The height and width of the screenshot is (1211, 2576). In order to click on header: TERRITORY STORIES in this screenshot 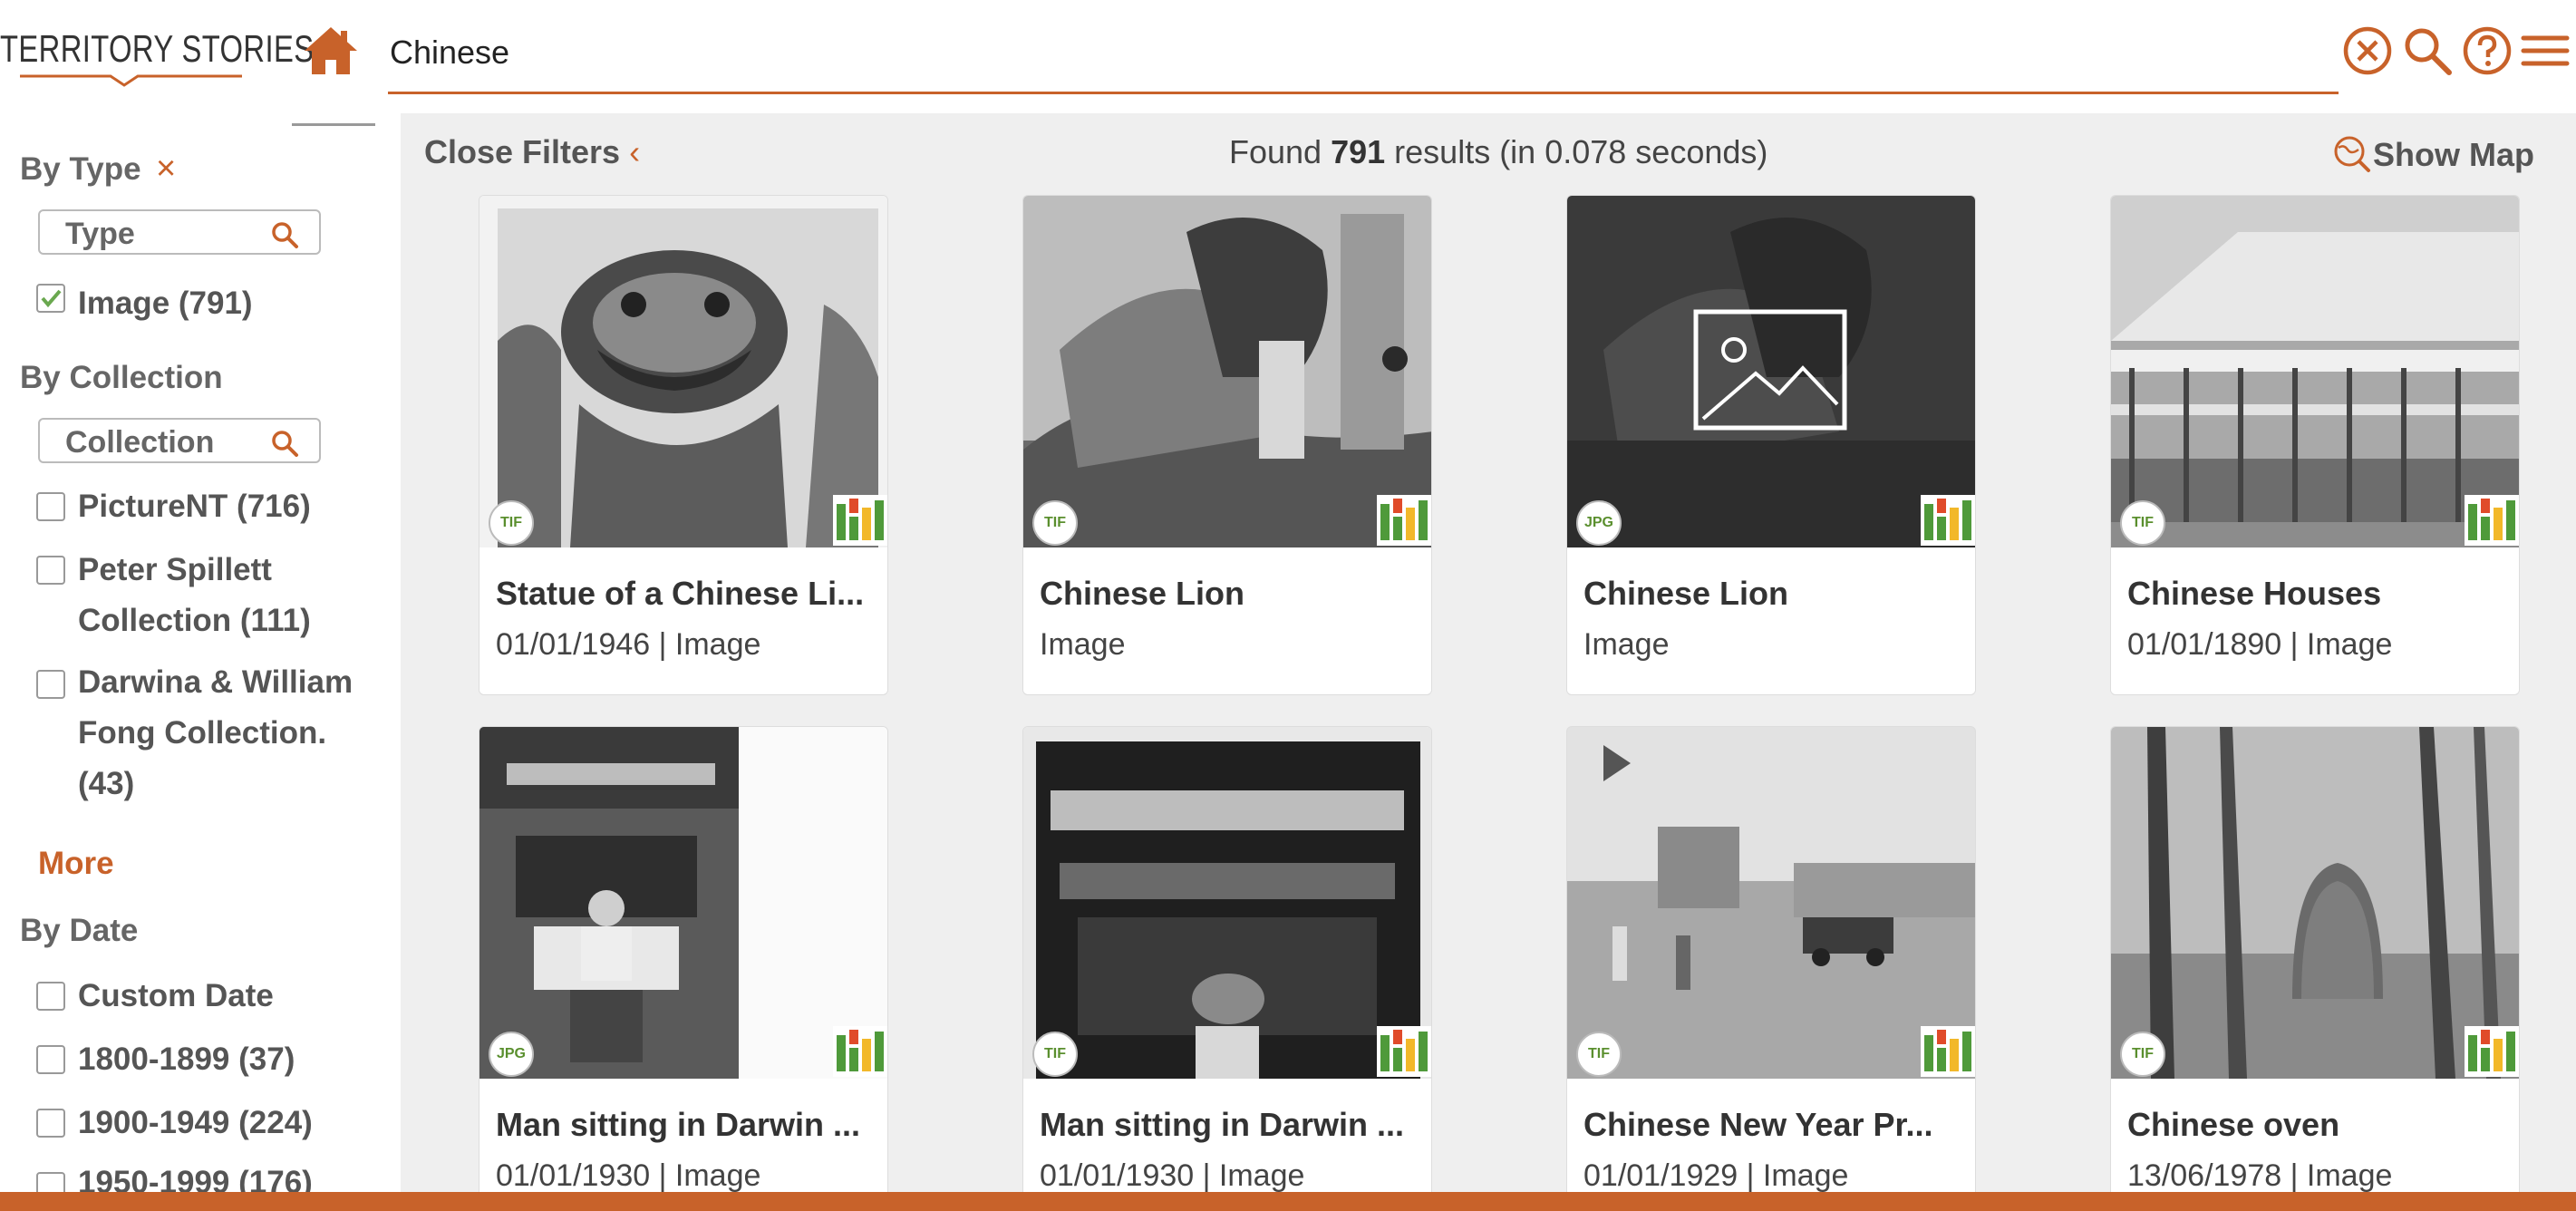, I will do `click(1288, 56)`.